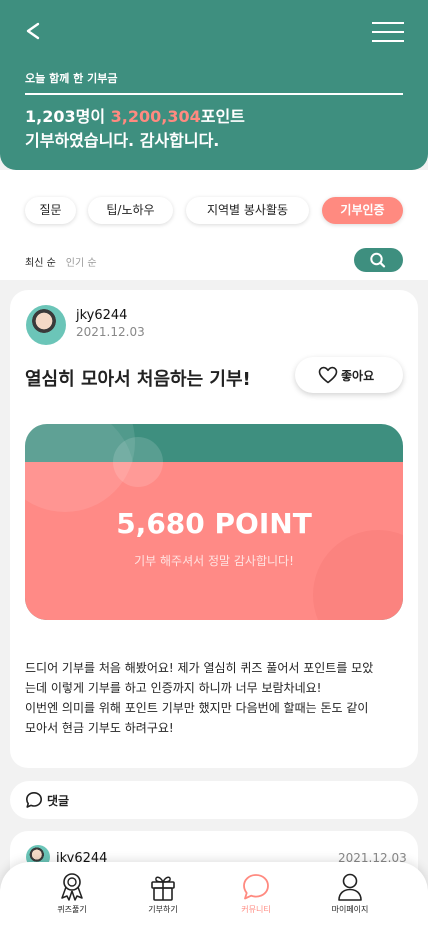  I want to click on point-value: 5,680 POINT, so click(214, 523).